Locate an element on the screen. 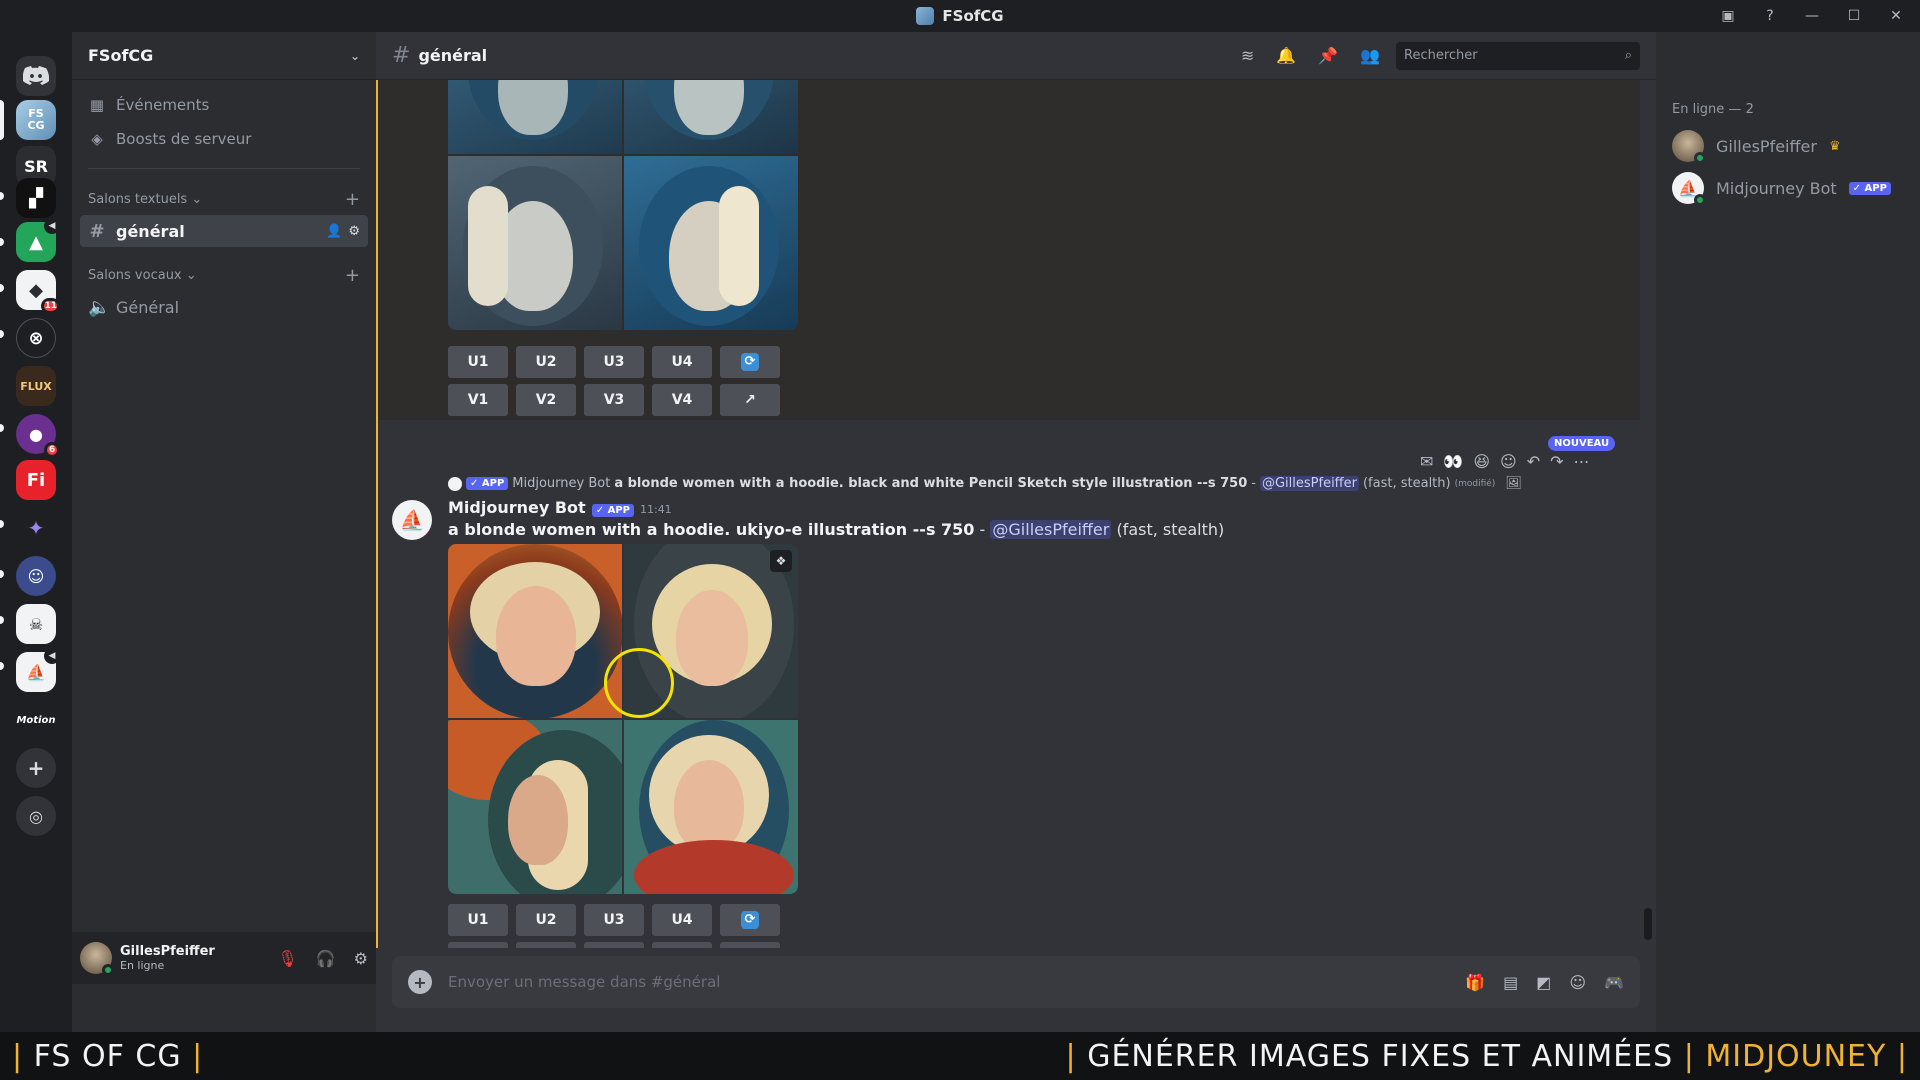 This screenshot has height=1080, width=1920. image-grid-sketch is located at coordinates (623, 205).